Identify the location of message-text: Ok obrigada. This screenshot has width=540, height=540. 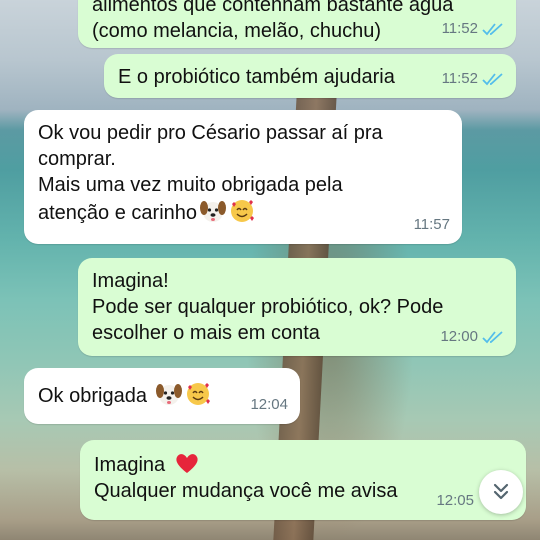
(162, 395).